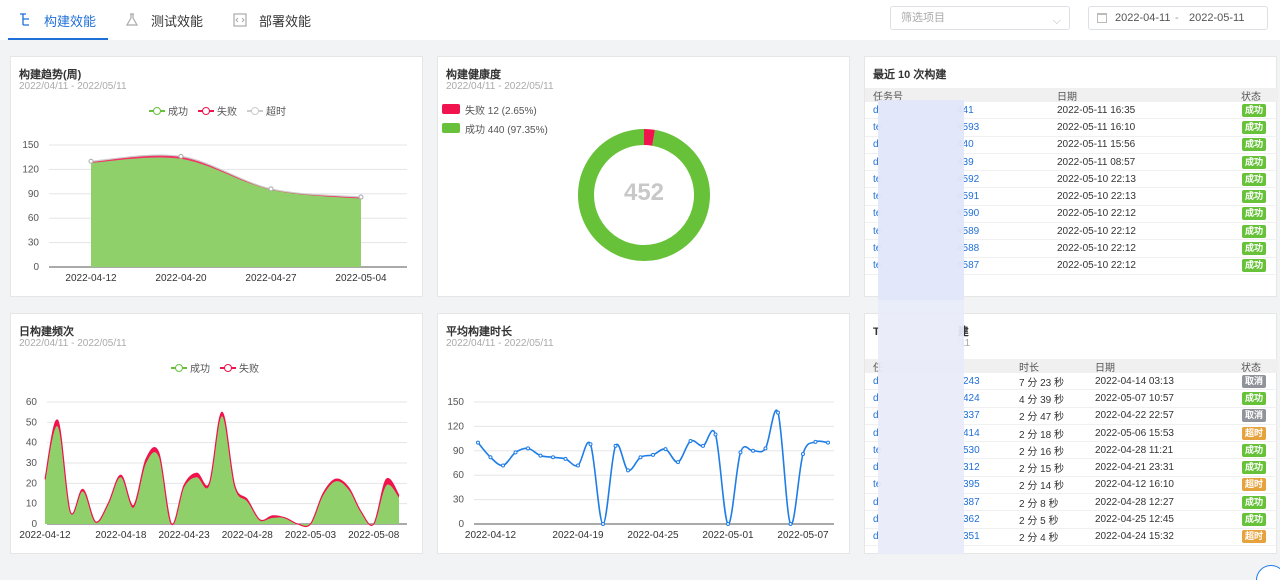 The height and width of the screenshot is (580, 1280). Describe the element at coordinates (1251, 368) in the screenshot. I see `col-status: 状态` at that location.